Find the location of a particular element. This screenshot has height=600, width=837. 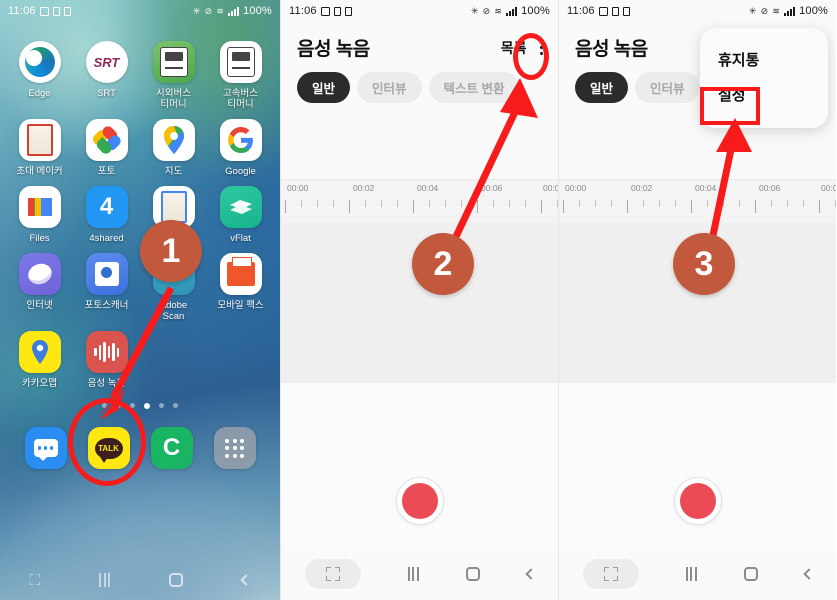

app-mobile-fax: 모바일 팩스 is located at coordinates (240, 283).